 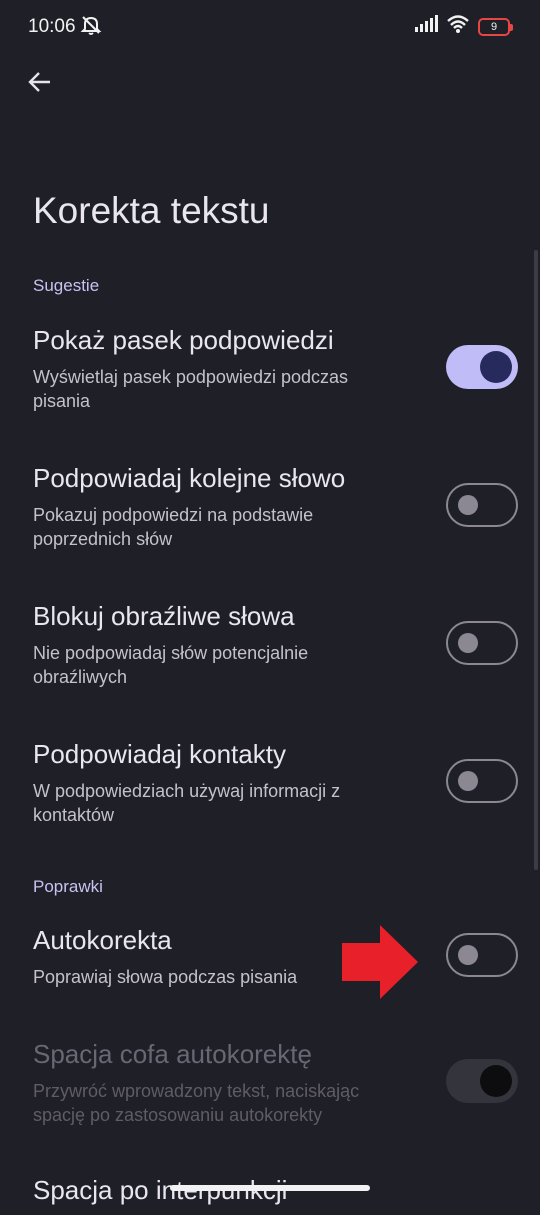 I want to click on annotation-arrow-icon, so click(x=381, y=964).